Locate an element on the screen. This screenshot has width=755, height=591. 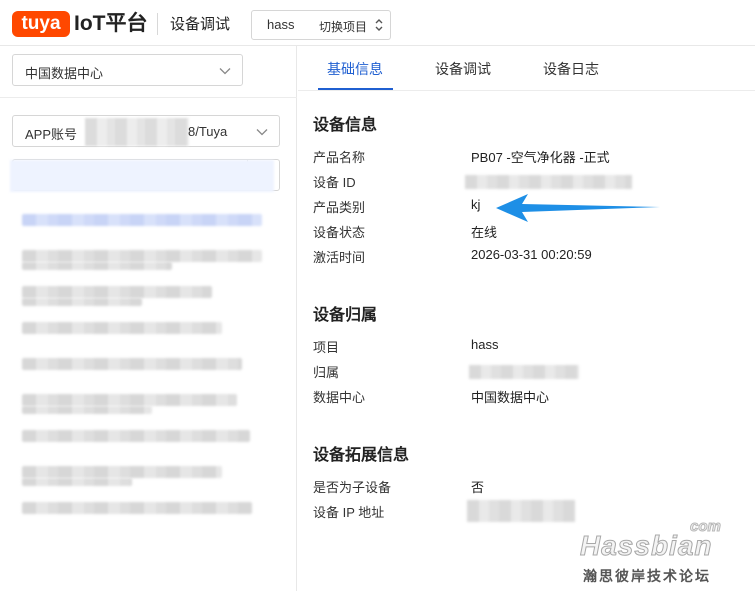
active-tab-indicator is located at coordinates (355, 89).